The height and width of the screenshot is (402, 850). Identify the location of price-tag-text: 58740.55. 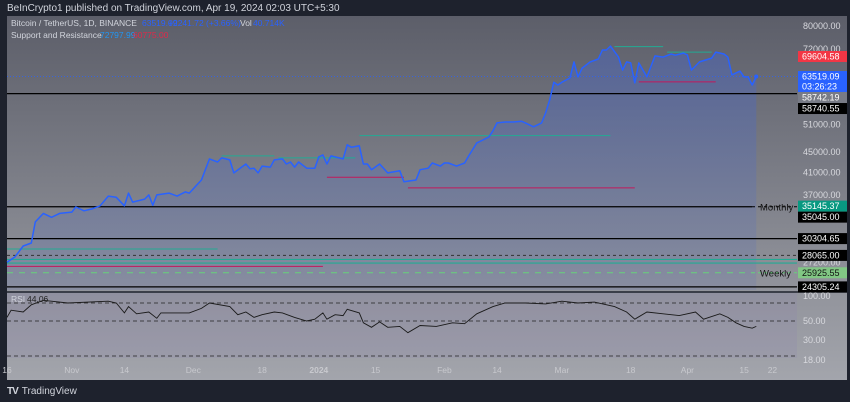
(821, 109).